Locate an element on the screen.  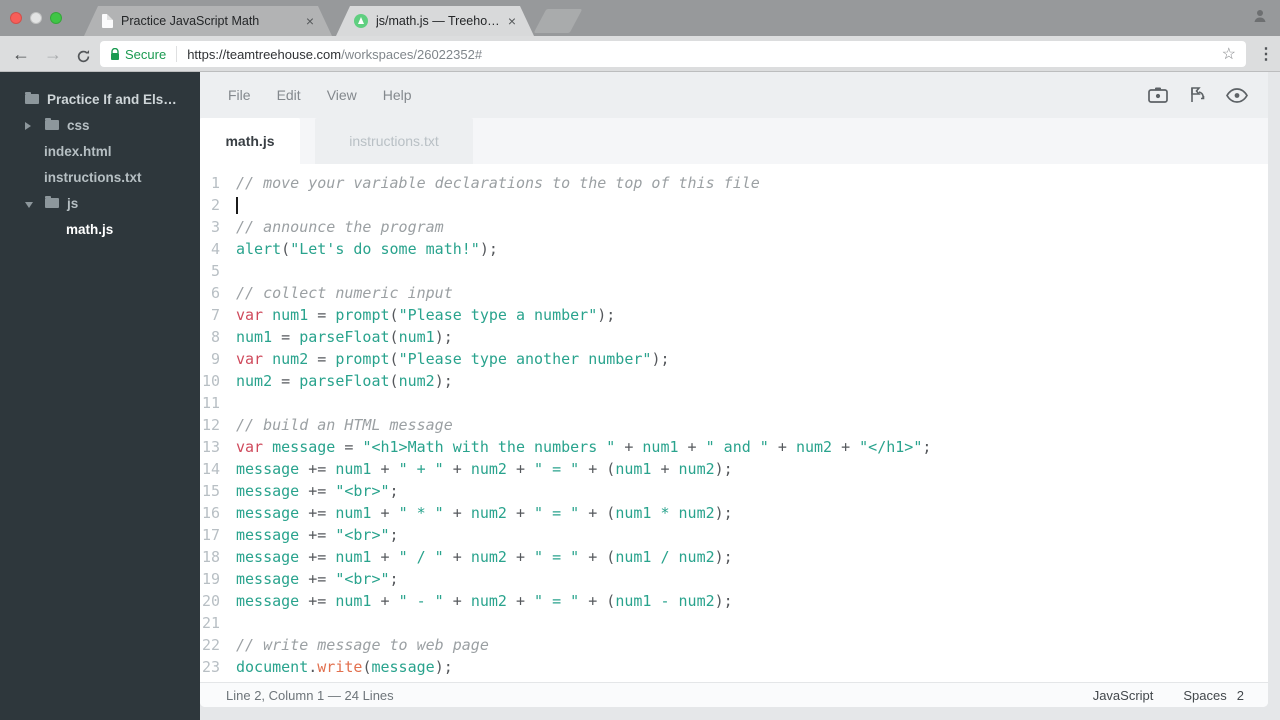
reload-button is located at coordinates (83, 58).